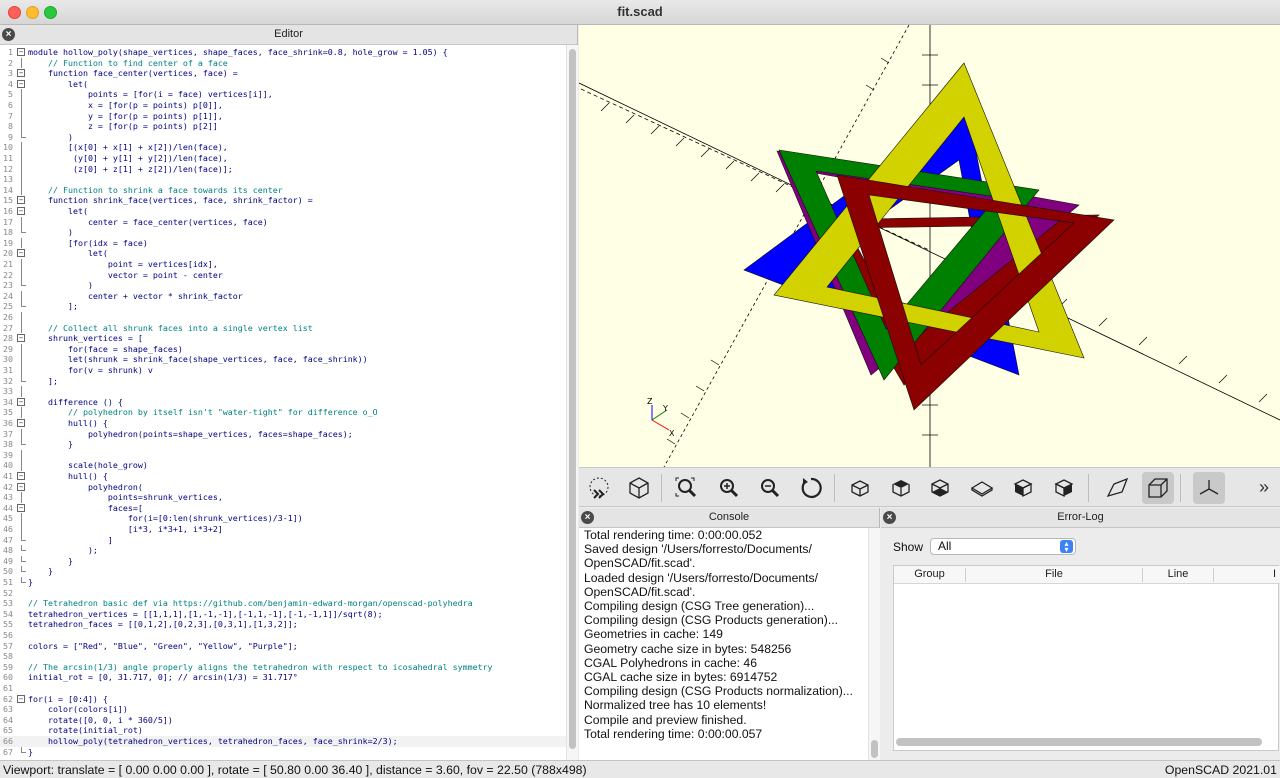  Describe the element at coordinates (283, 253) in the screenshot. I see `code-line: 20− let(` at that location.